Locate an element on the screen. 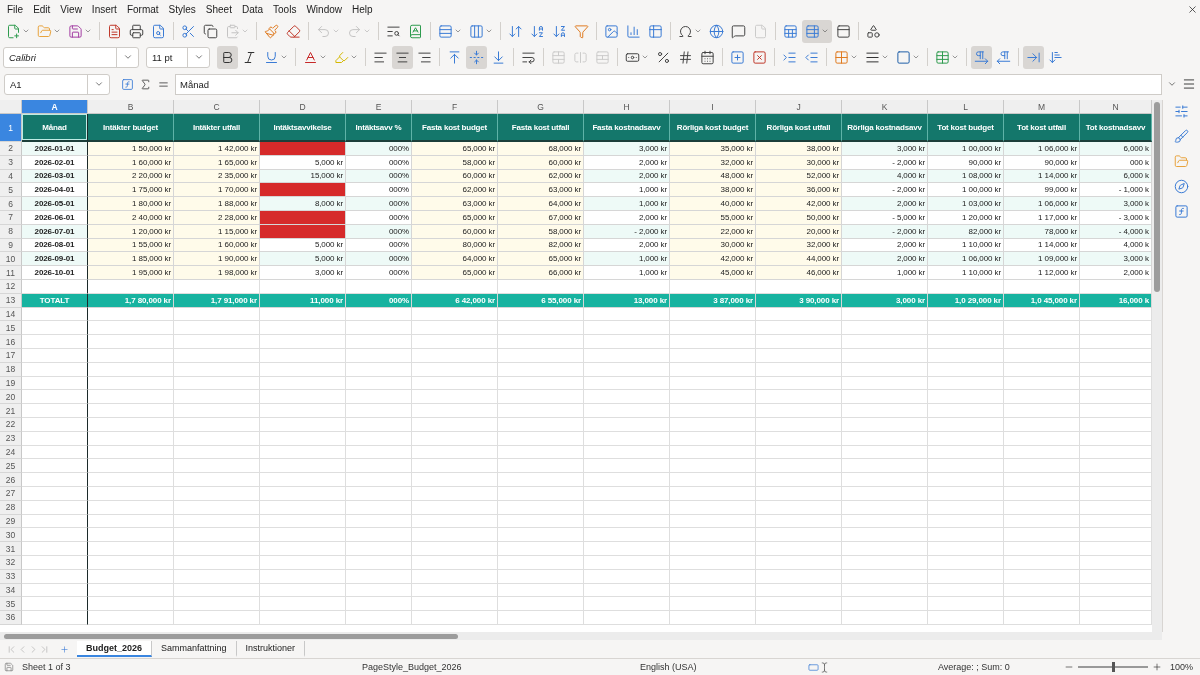 Image resolution: width=1200 pixels, height=675 pixels. table-cell: 2026-05-01 is located at coordinates (55, 204).